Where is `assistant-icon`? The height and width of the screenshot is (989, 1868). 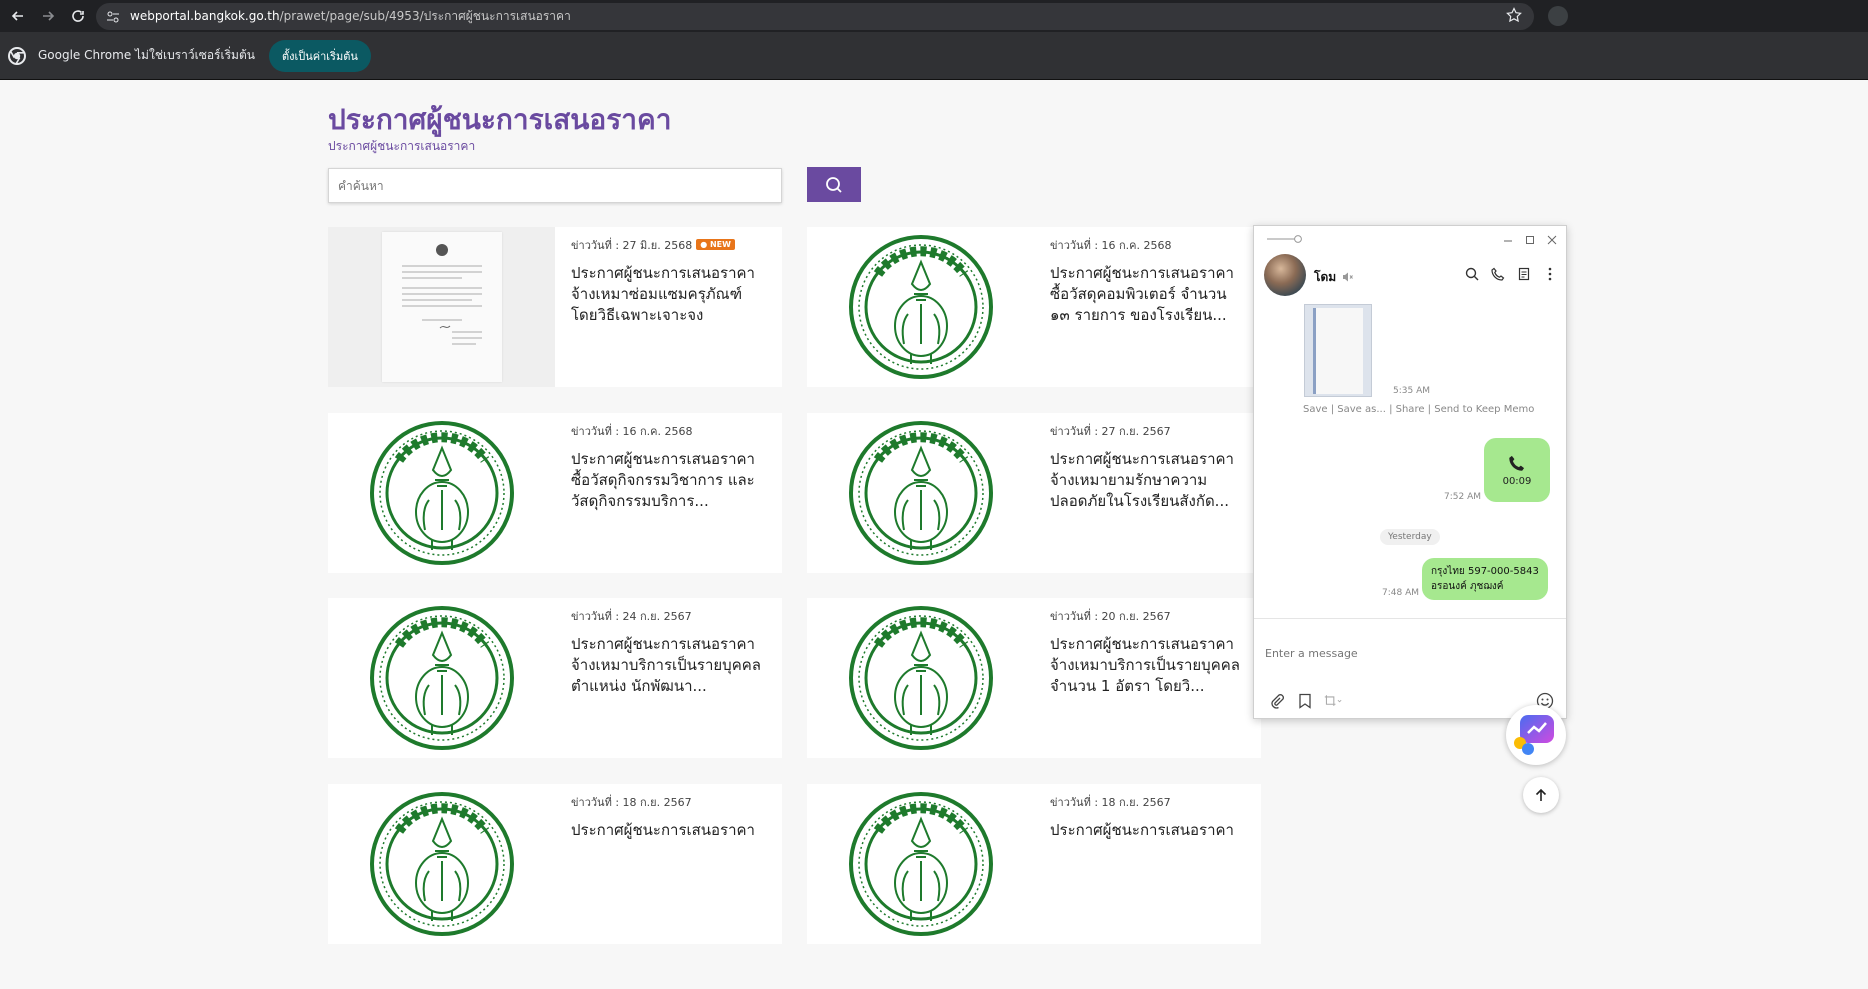
assistant-icon is located at coordinates (1534, 735).